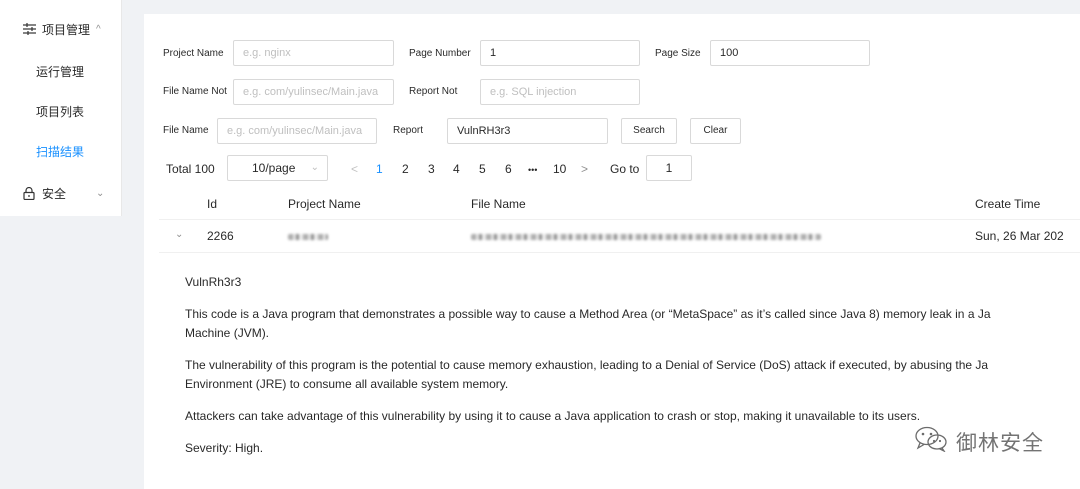 This screenshot has width=1080, height=489. I want to click on file-name-not-label: File Name Not, so click(195, 91).